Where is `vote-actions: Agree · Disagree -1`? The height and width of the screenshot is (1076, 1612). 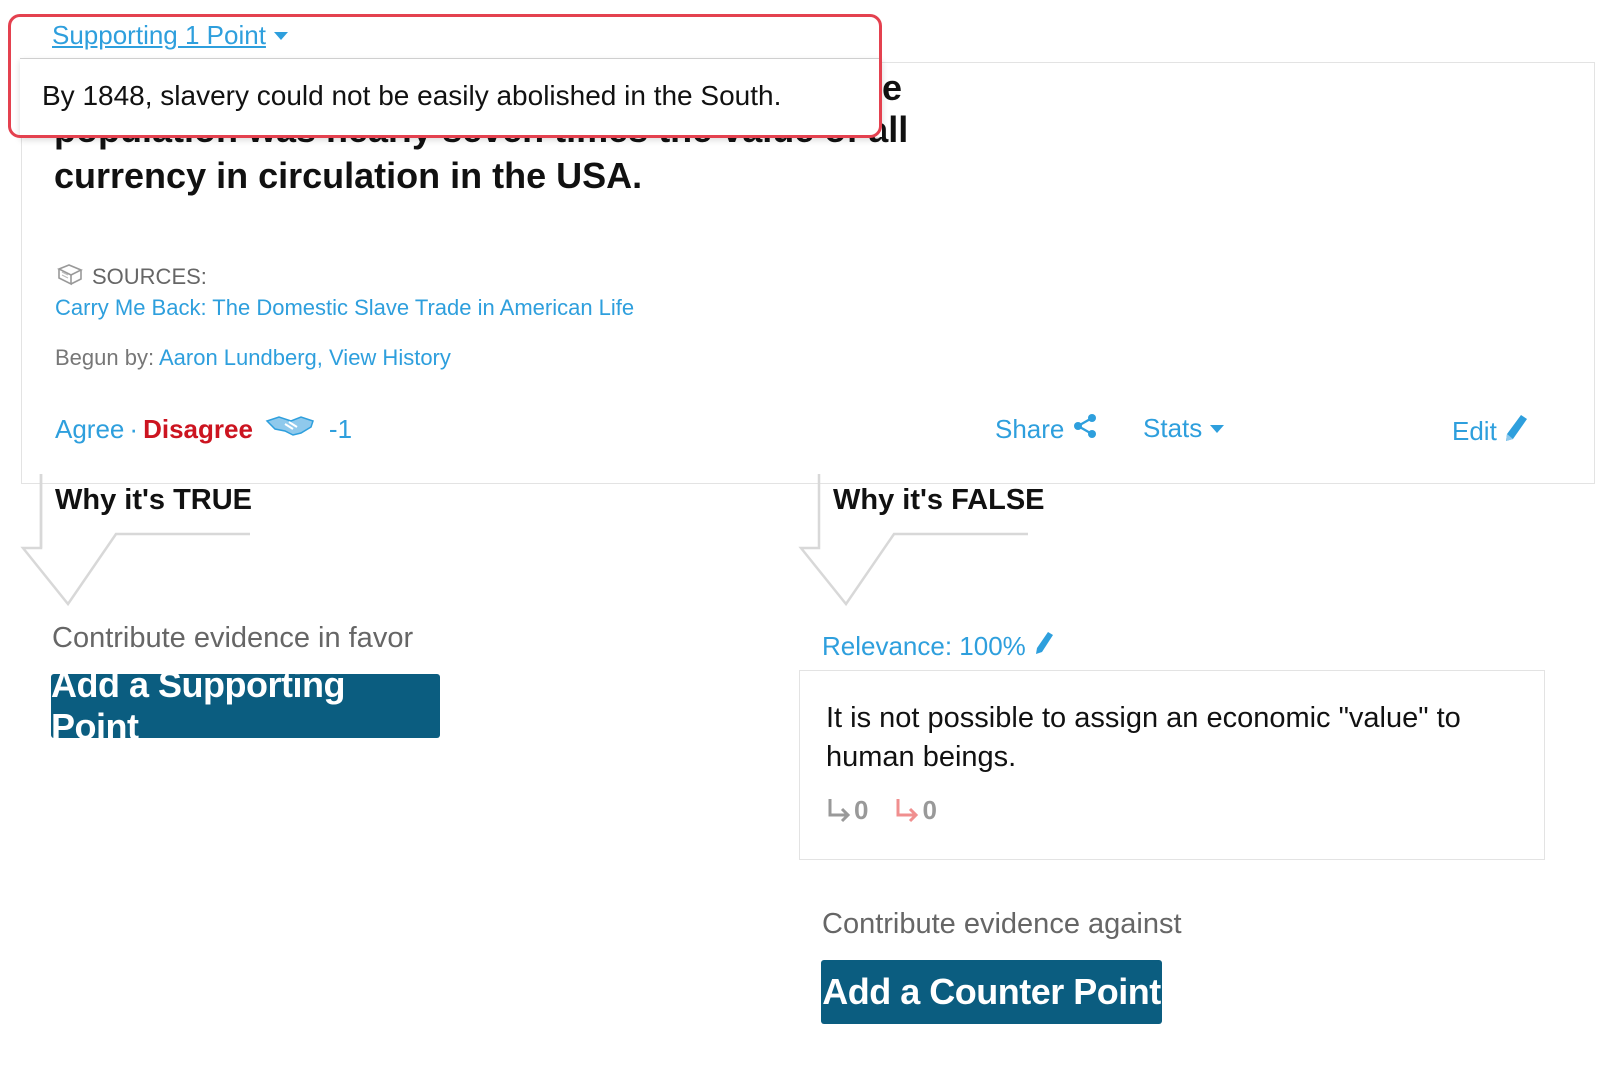 vote-actions: Agree · Disagree -1 is located at coordinates (203, 429).